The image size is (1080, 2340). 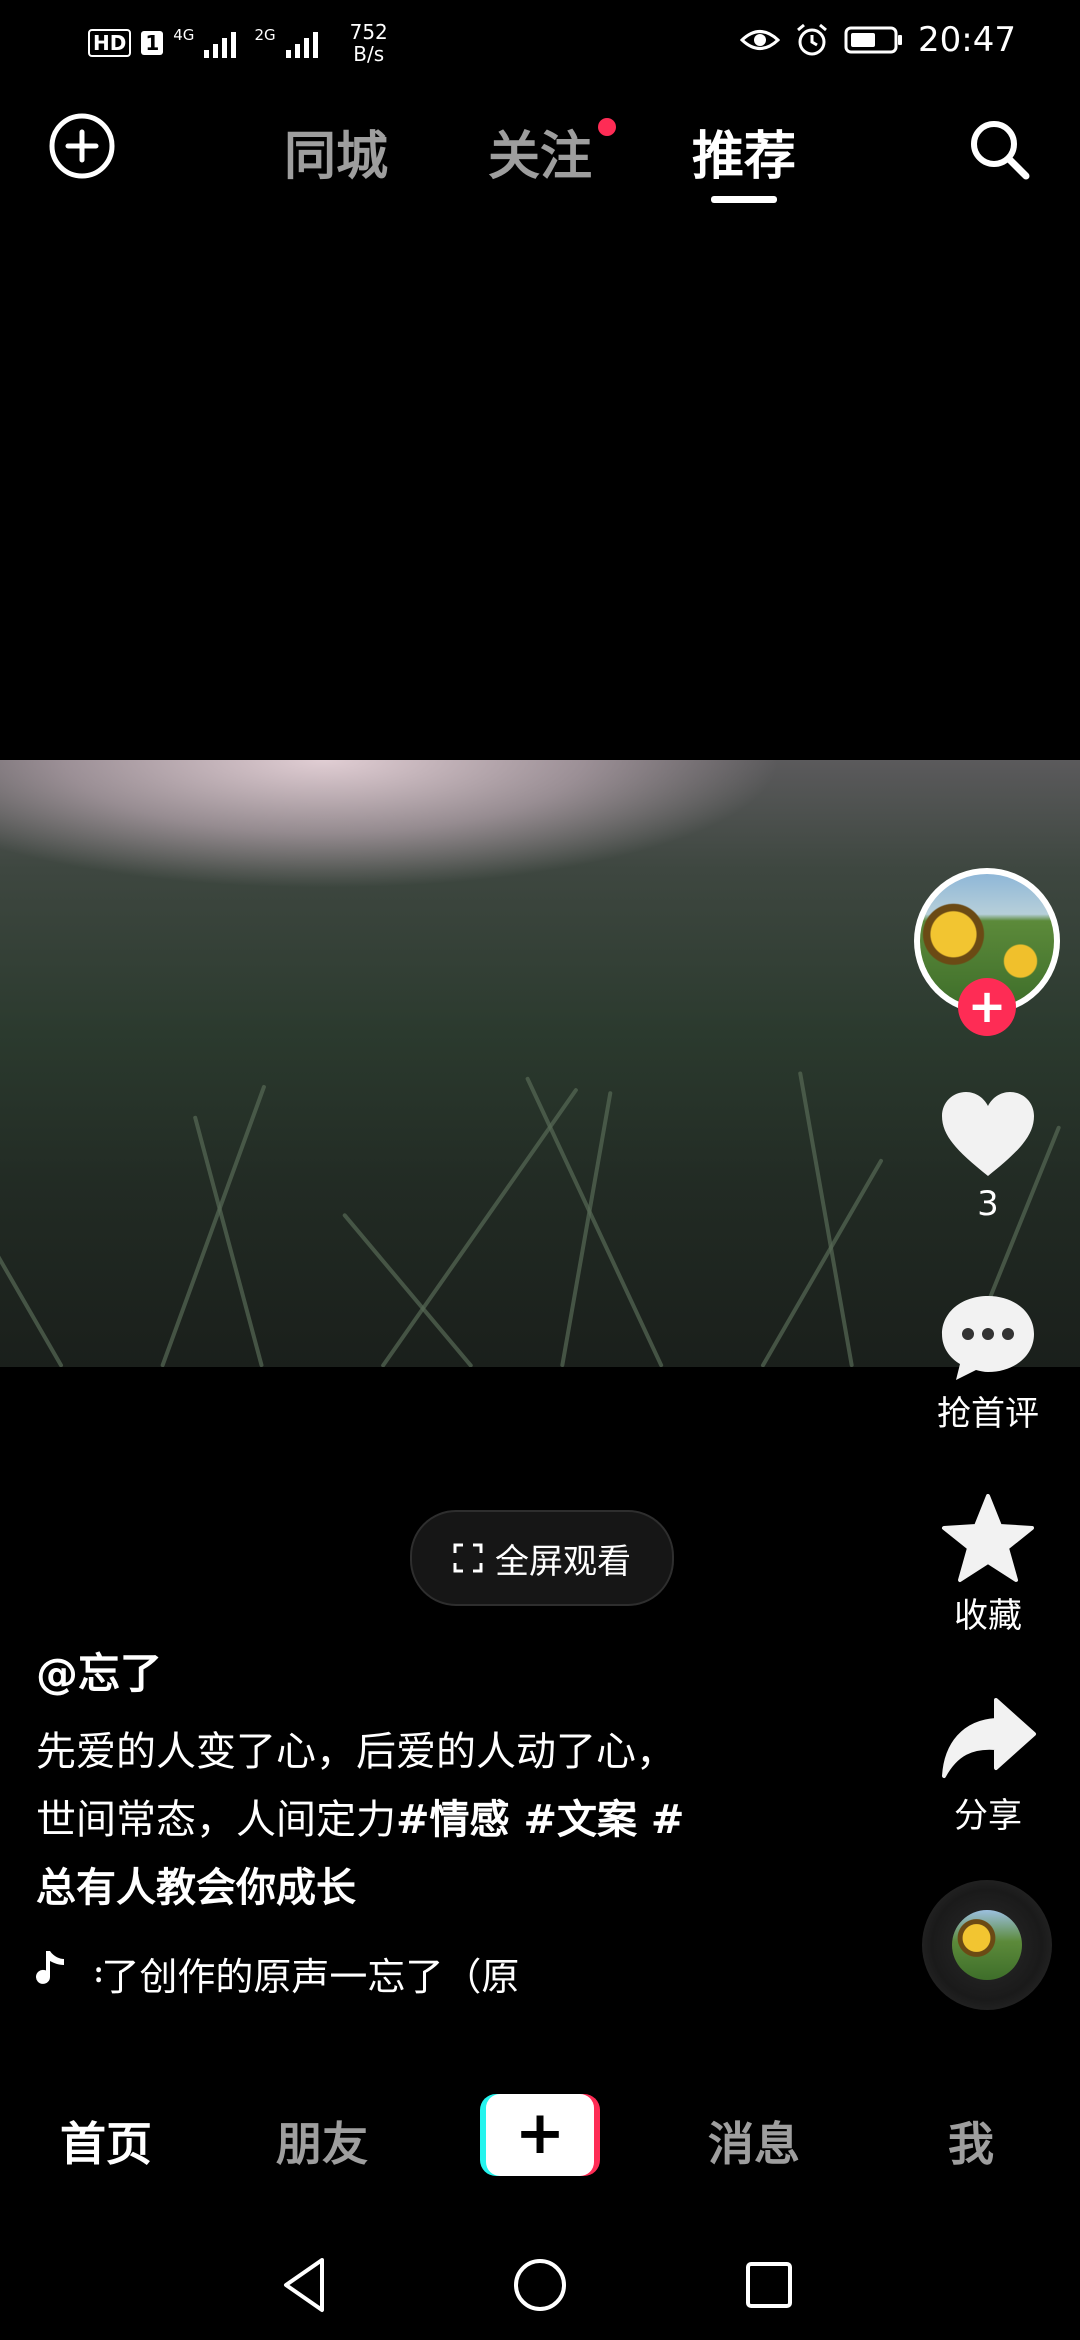 I want to click on fullscreen-button: 全屏观看, so click(x=542, y=1558).